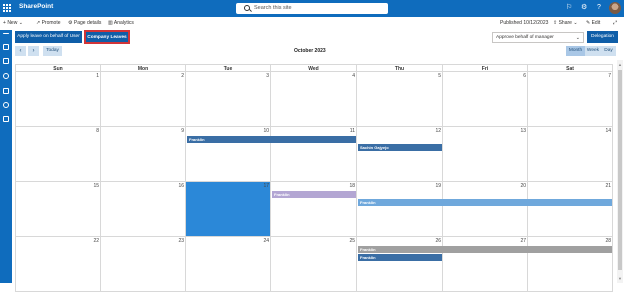 The image size is (624, 292). Describe the element at coordinates (602, 37) in the screenshot. I see `delegation-button: Delegation` at that location.